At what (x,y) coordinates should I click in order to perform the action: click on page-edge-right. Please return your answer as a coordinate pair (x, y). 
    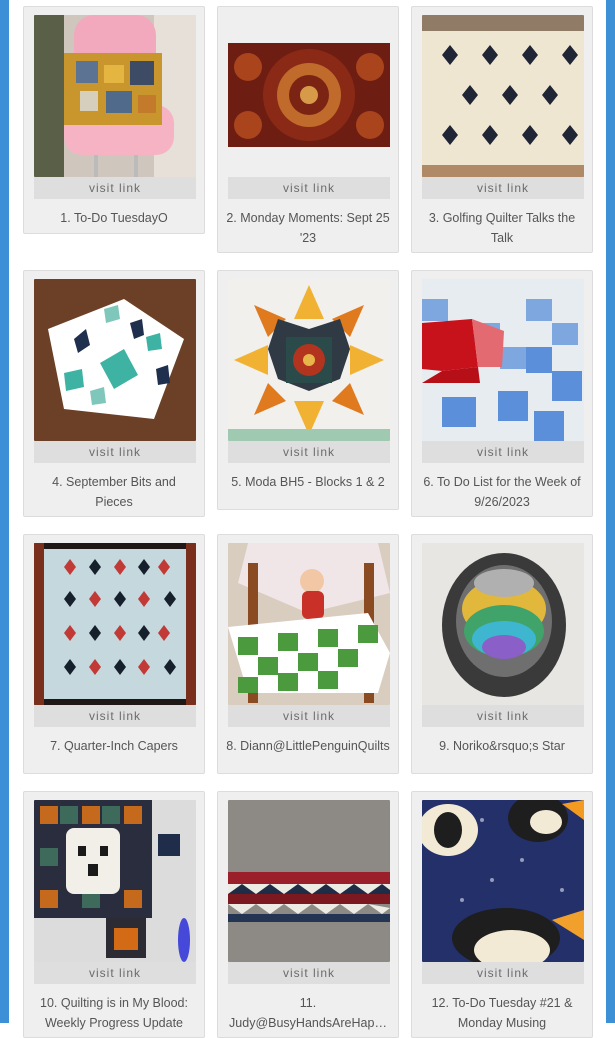
    Looking at the image, I should click on (610, 511).